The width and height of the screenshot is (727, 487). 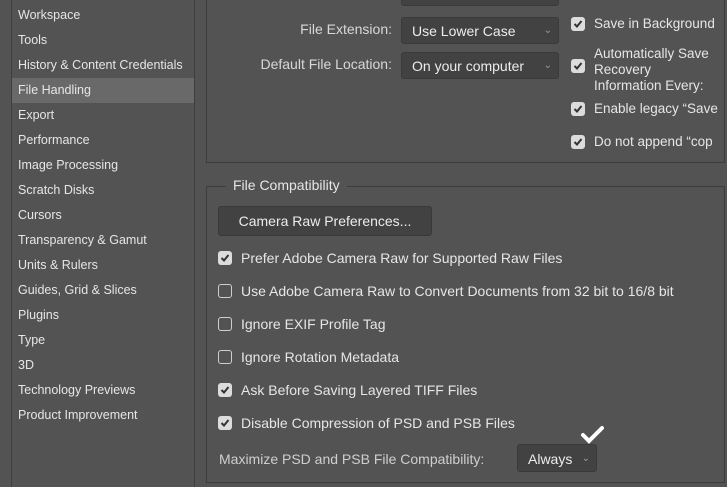 What do you see at coordinates (103, 390) in the screenshot?
I see `sidebar-item-technology-previews: Technology Previews` at bounding box center [103, 390].